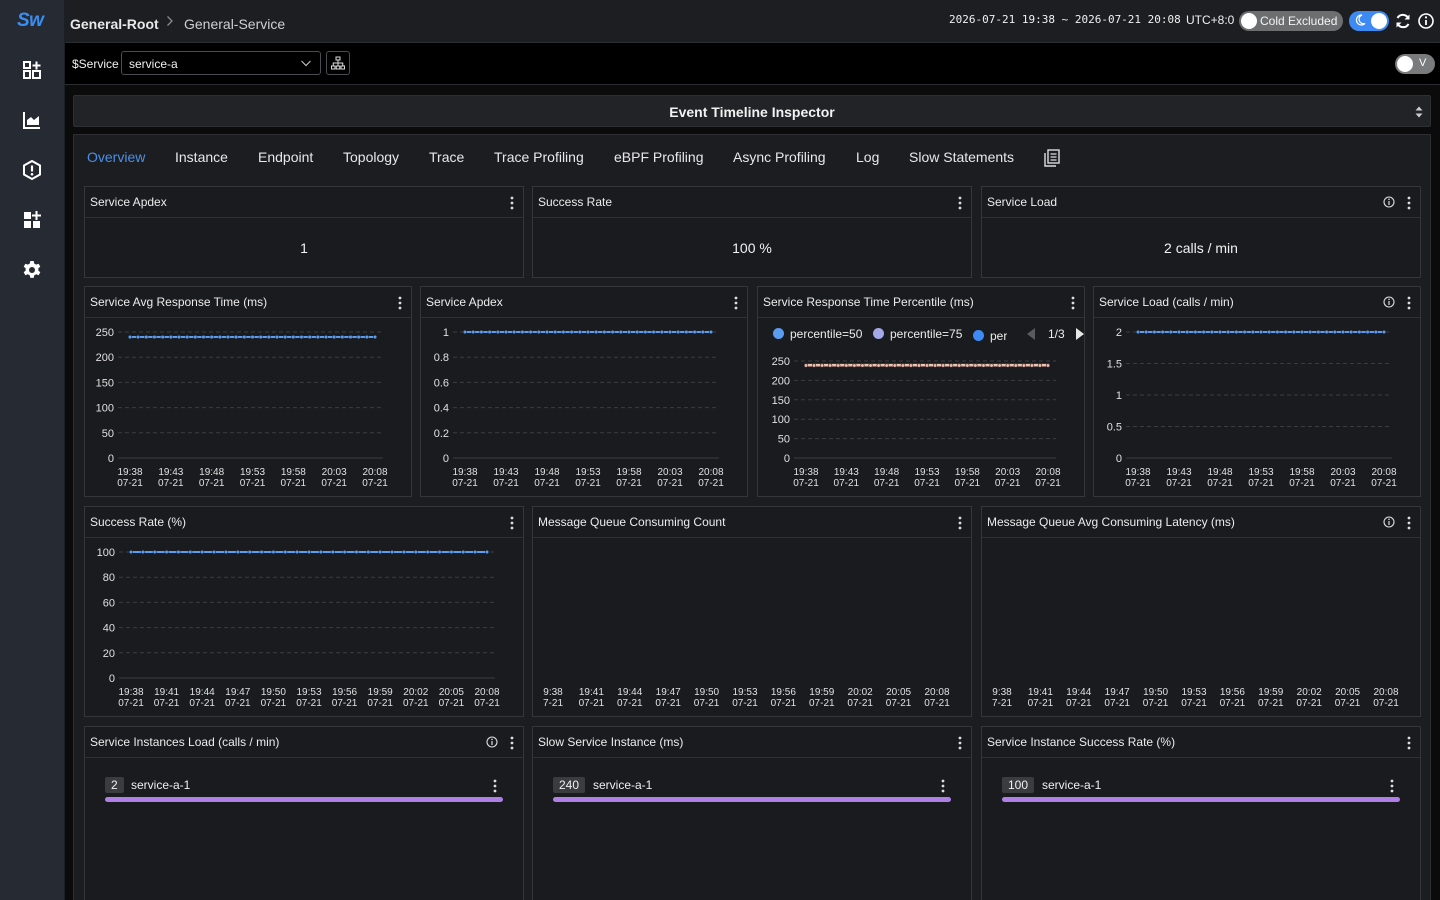 The image size is (1440, 900). Describe the element at coordinates (1291, 21) in the screenshot. I see `cold-stage-toggle: Cold Excluded` at that location.